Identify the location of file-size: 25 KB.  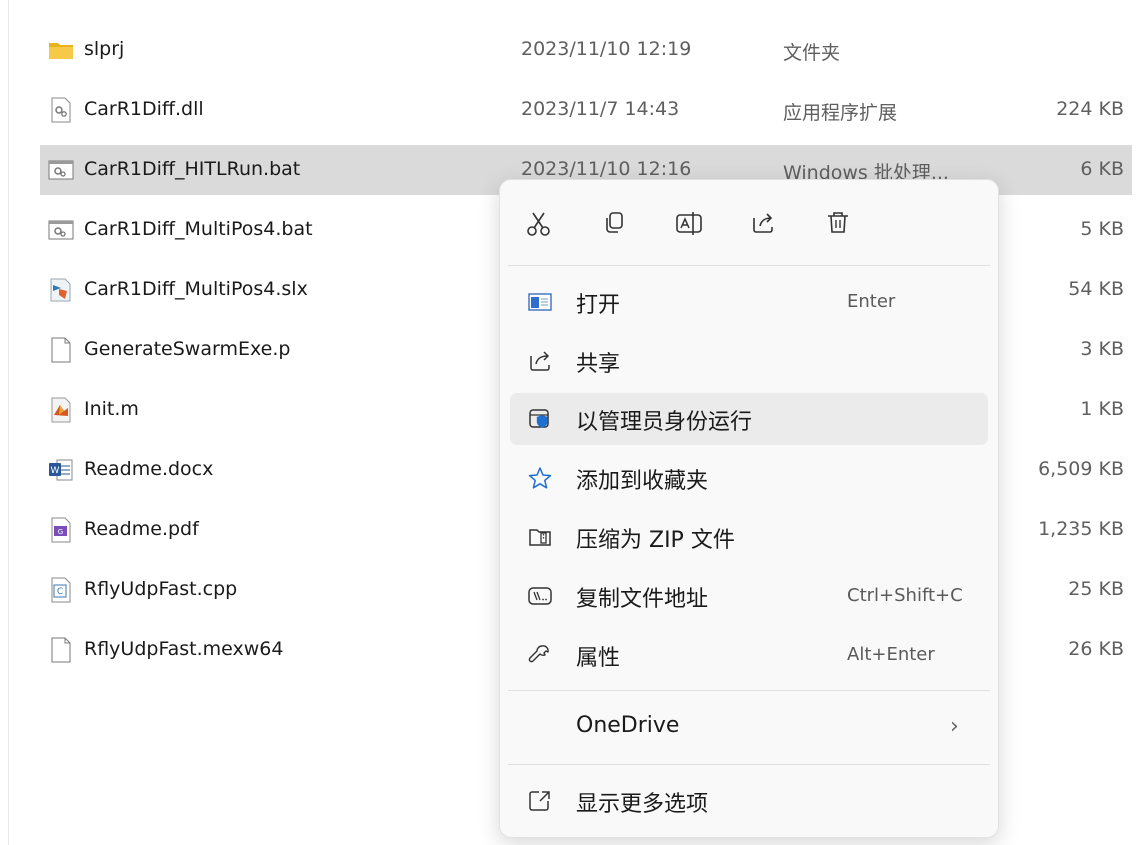
(1096, 589).